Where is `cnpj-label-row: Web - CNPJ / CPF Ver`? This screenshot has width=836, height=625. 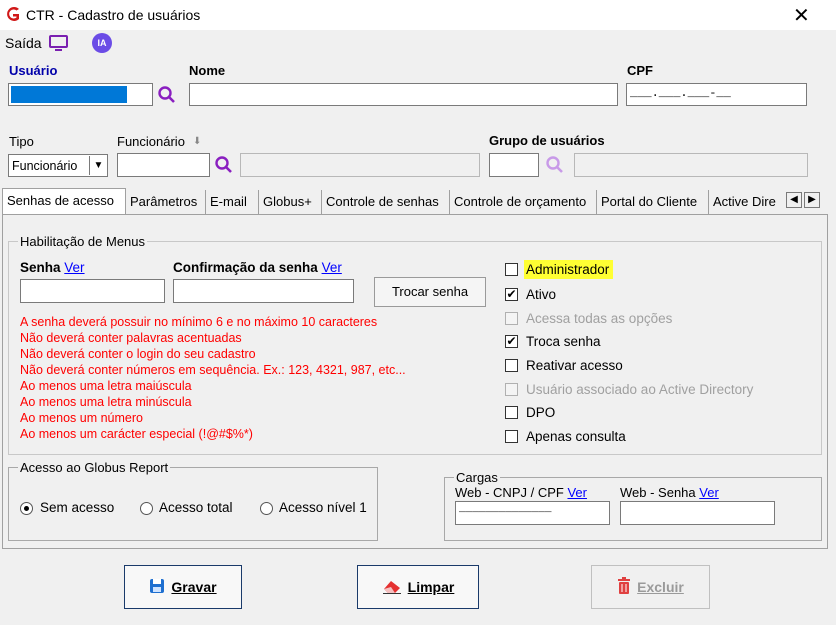 cnpj-label-row: Web - CNPJ / CPF Ver is located at coordinates (521, 492).